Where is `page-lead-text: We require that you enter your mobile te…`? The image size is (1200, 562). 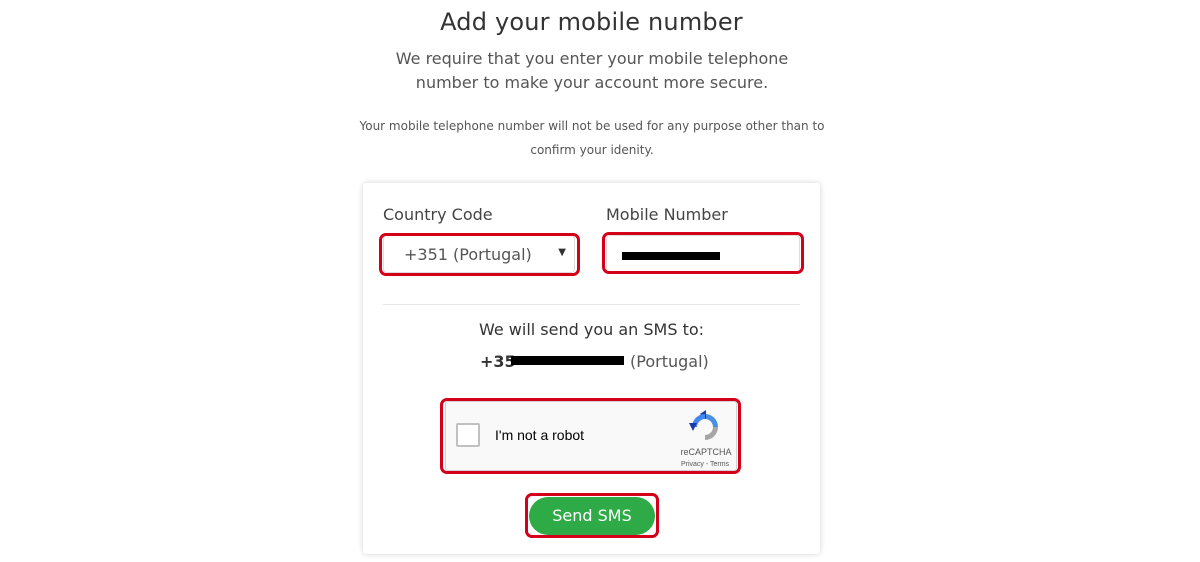 page-lead-text: We require that you enter your mobile te… is located at coordinates (592, 70).